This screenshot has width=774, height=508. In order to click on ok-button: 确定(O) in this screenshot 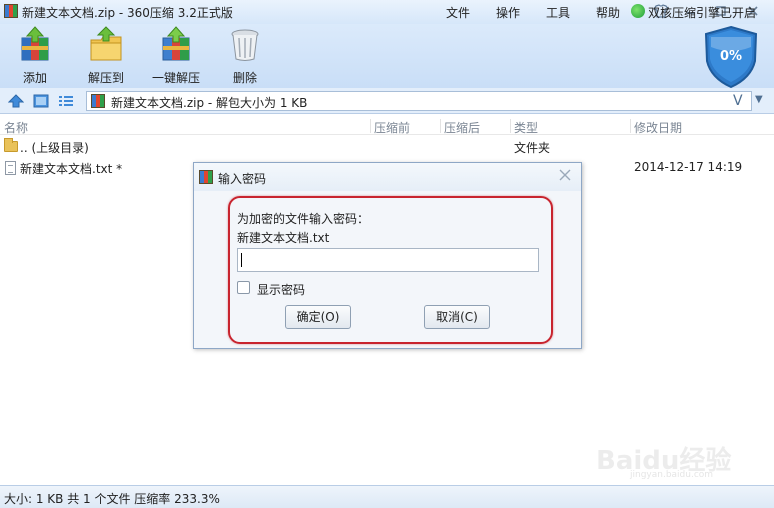, I will do `click(318, 317)`.